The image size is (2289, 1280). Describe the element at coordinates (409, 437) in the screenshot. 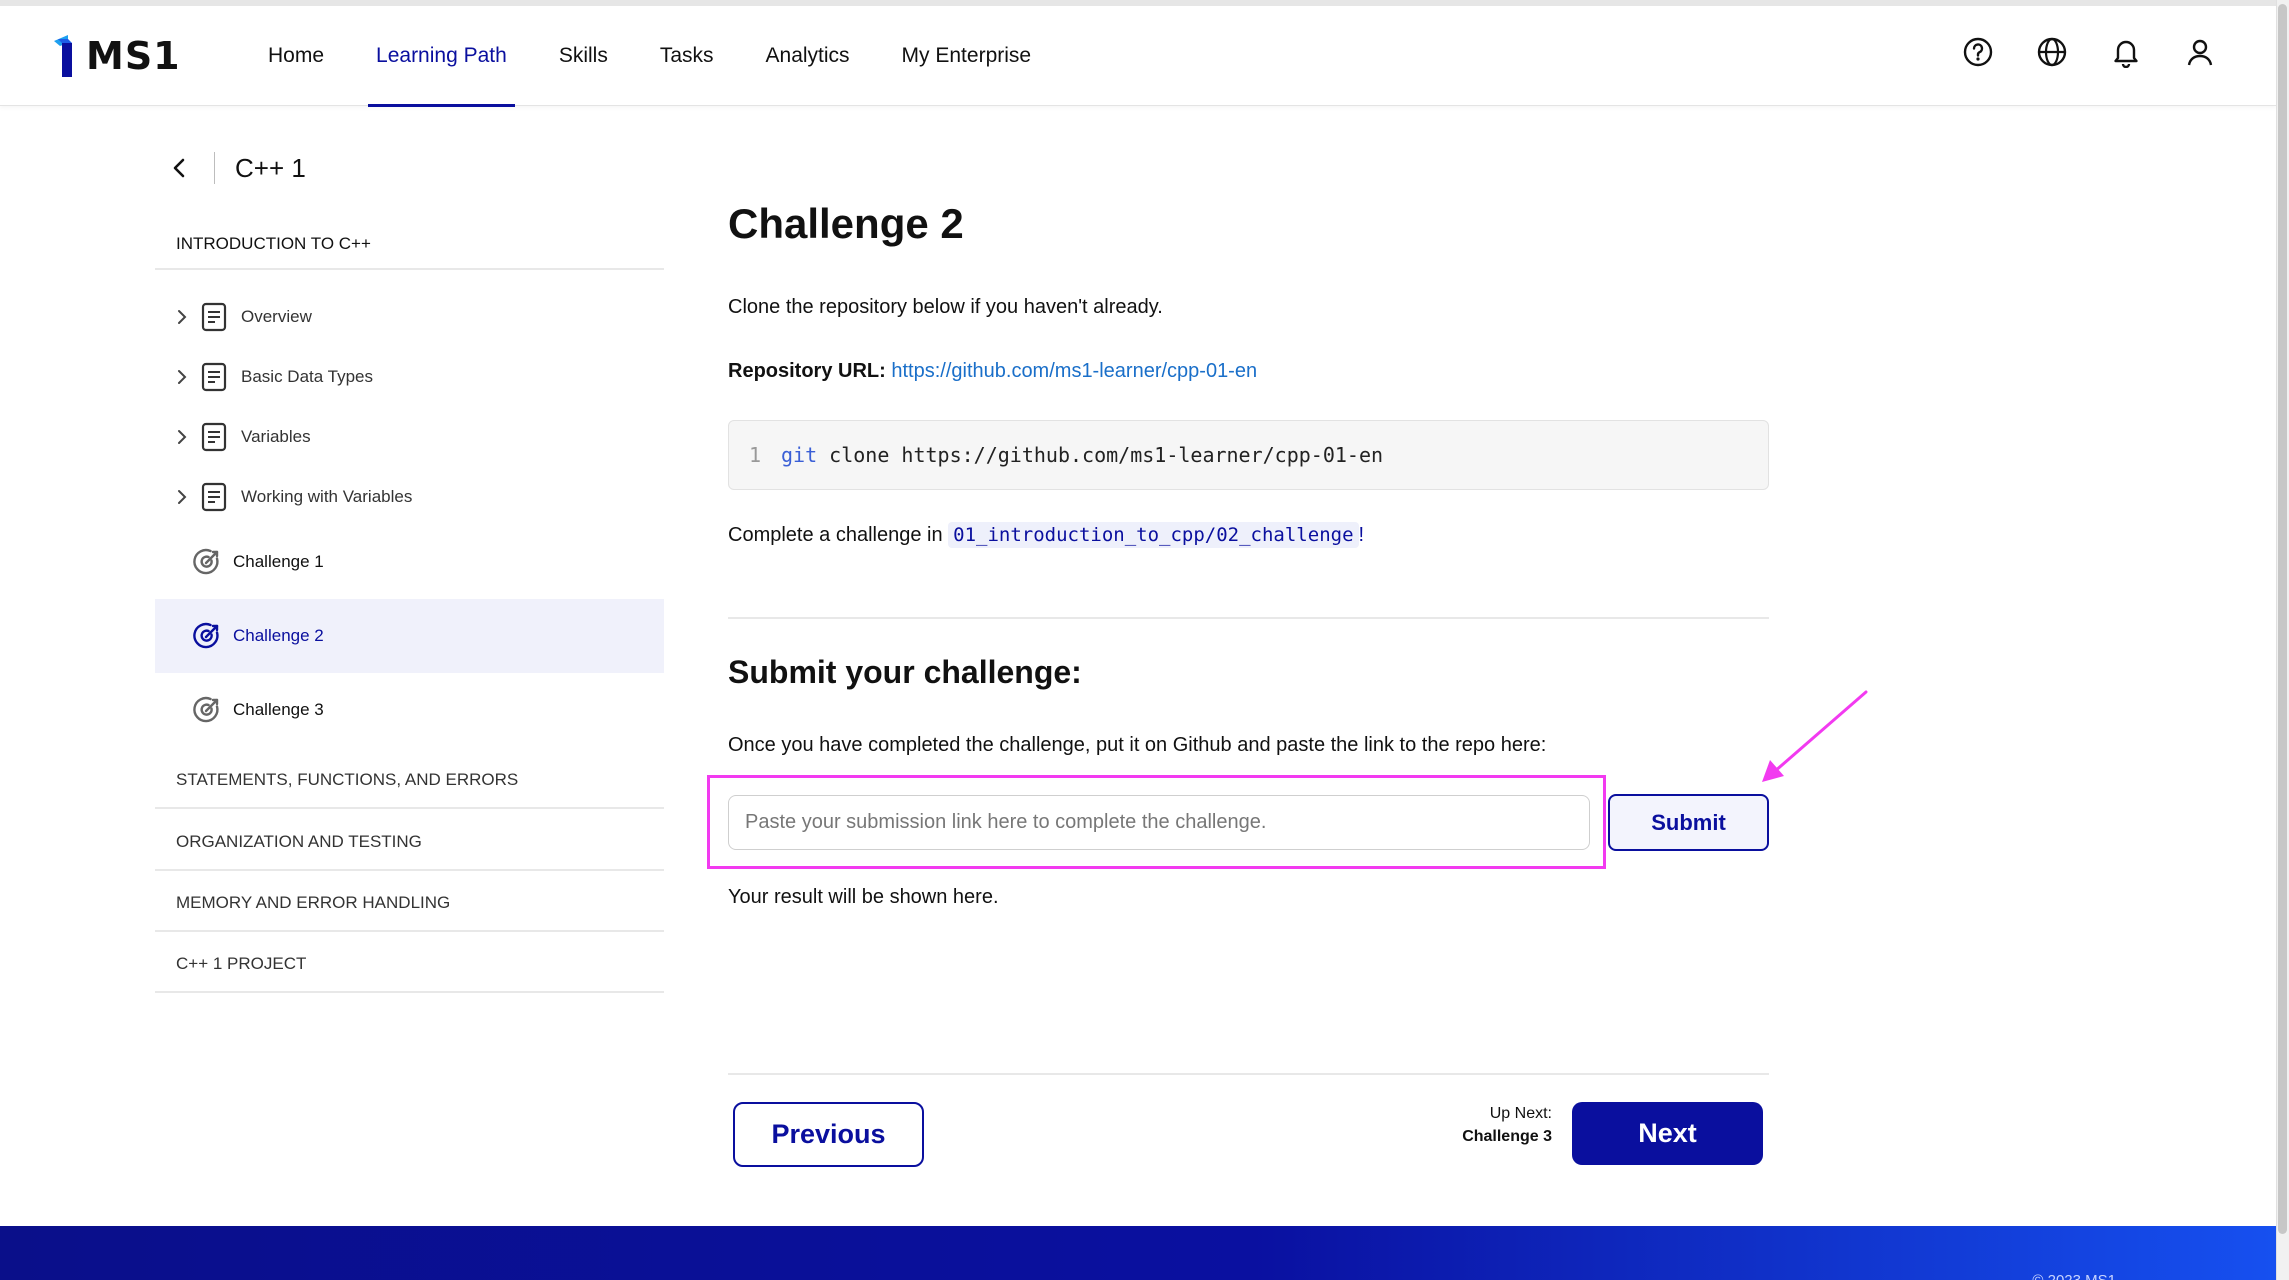

I see `lesson-variables: Variables` at that location.